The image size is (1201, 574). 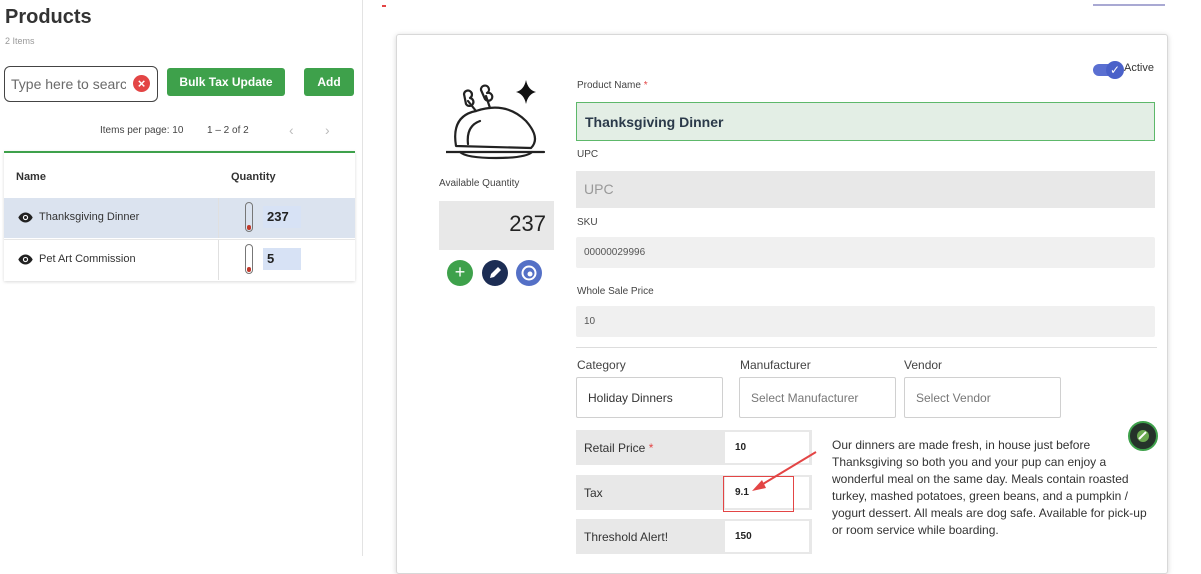 What do you see at coordinates (226, 82) in the screenshot?
I see `bulk-tax-update-button: Bulk Tax Update` at bounding box center [226, 82].